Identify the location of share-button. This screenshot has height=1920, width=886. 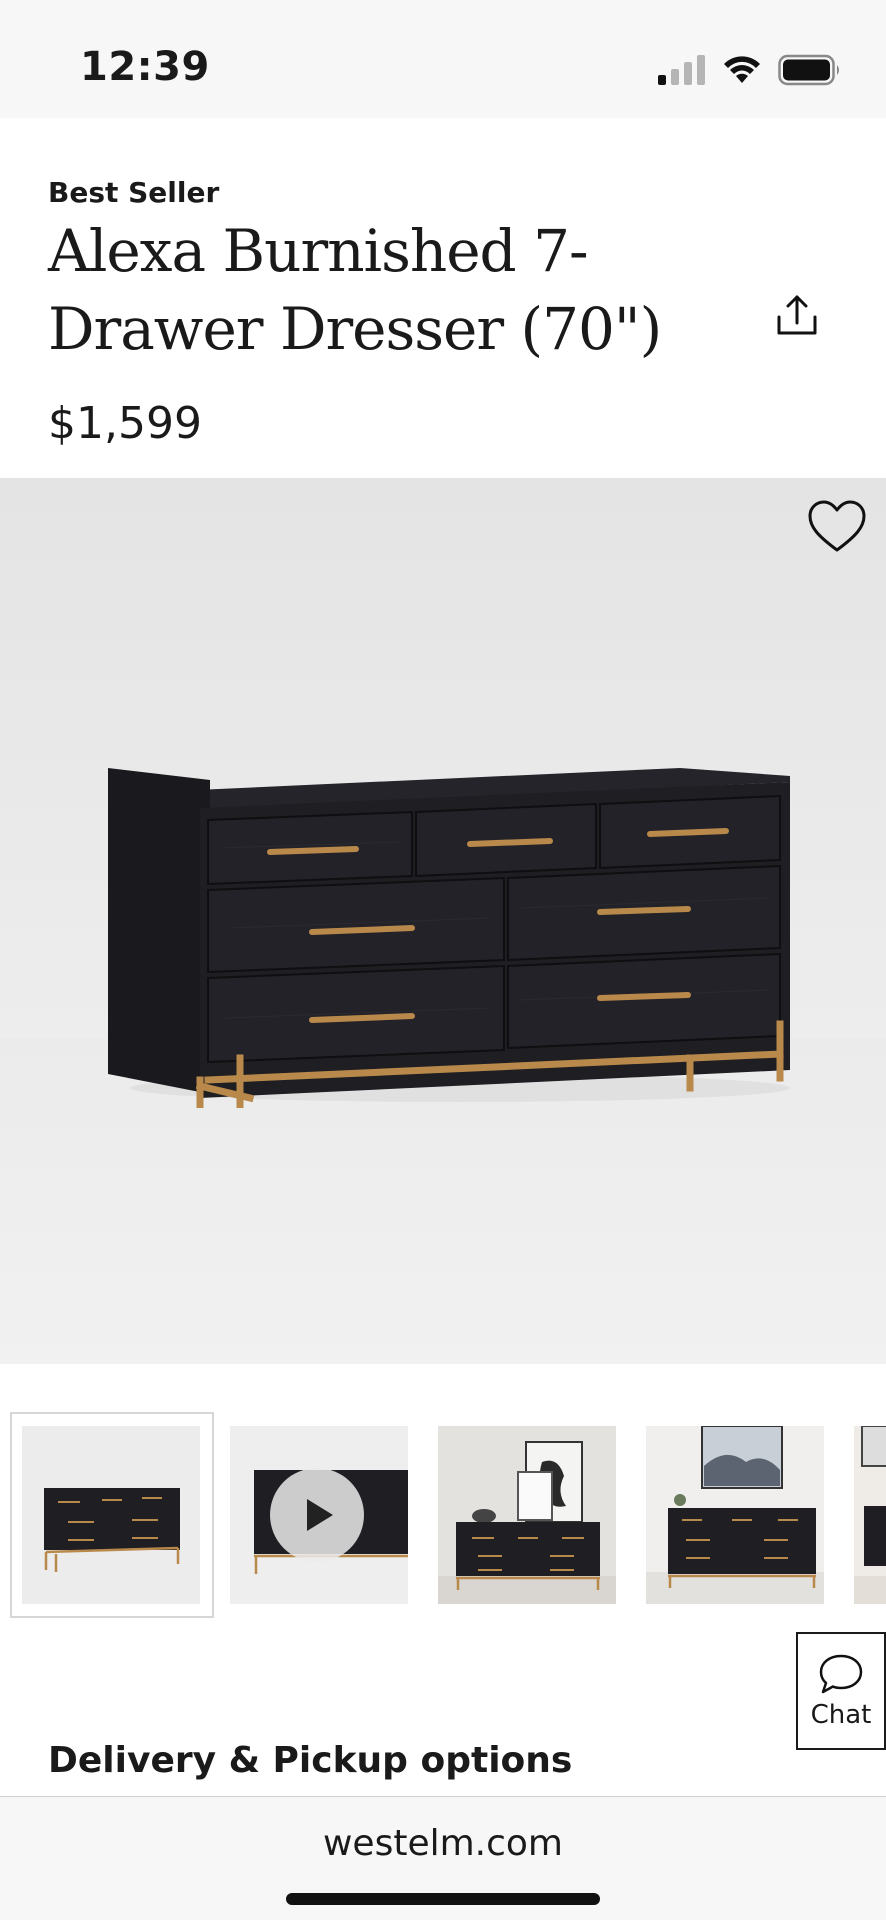
(797, 315).